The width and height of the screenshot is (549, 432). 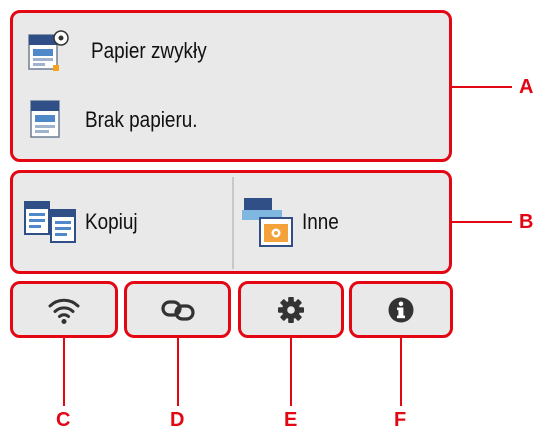 I want to click on setup-button, so click(x=291, y=309).